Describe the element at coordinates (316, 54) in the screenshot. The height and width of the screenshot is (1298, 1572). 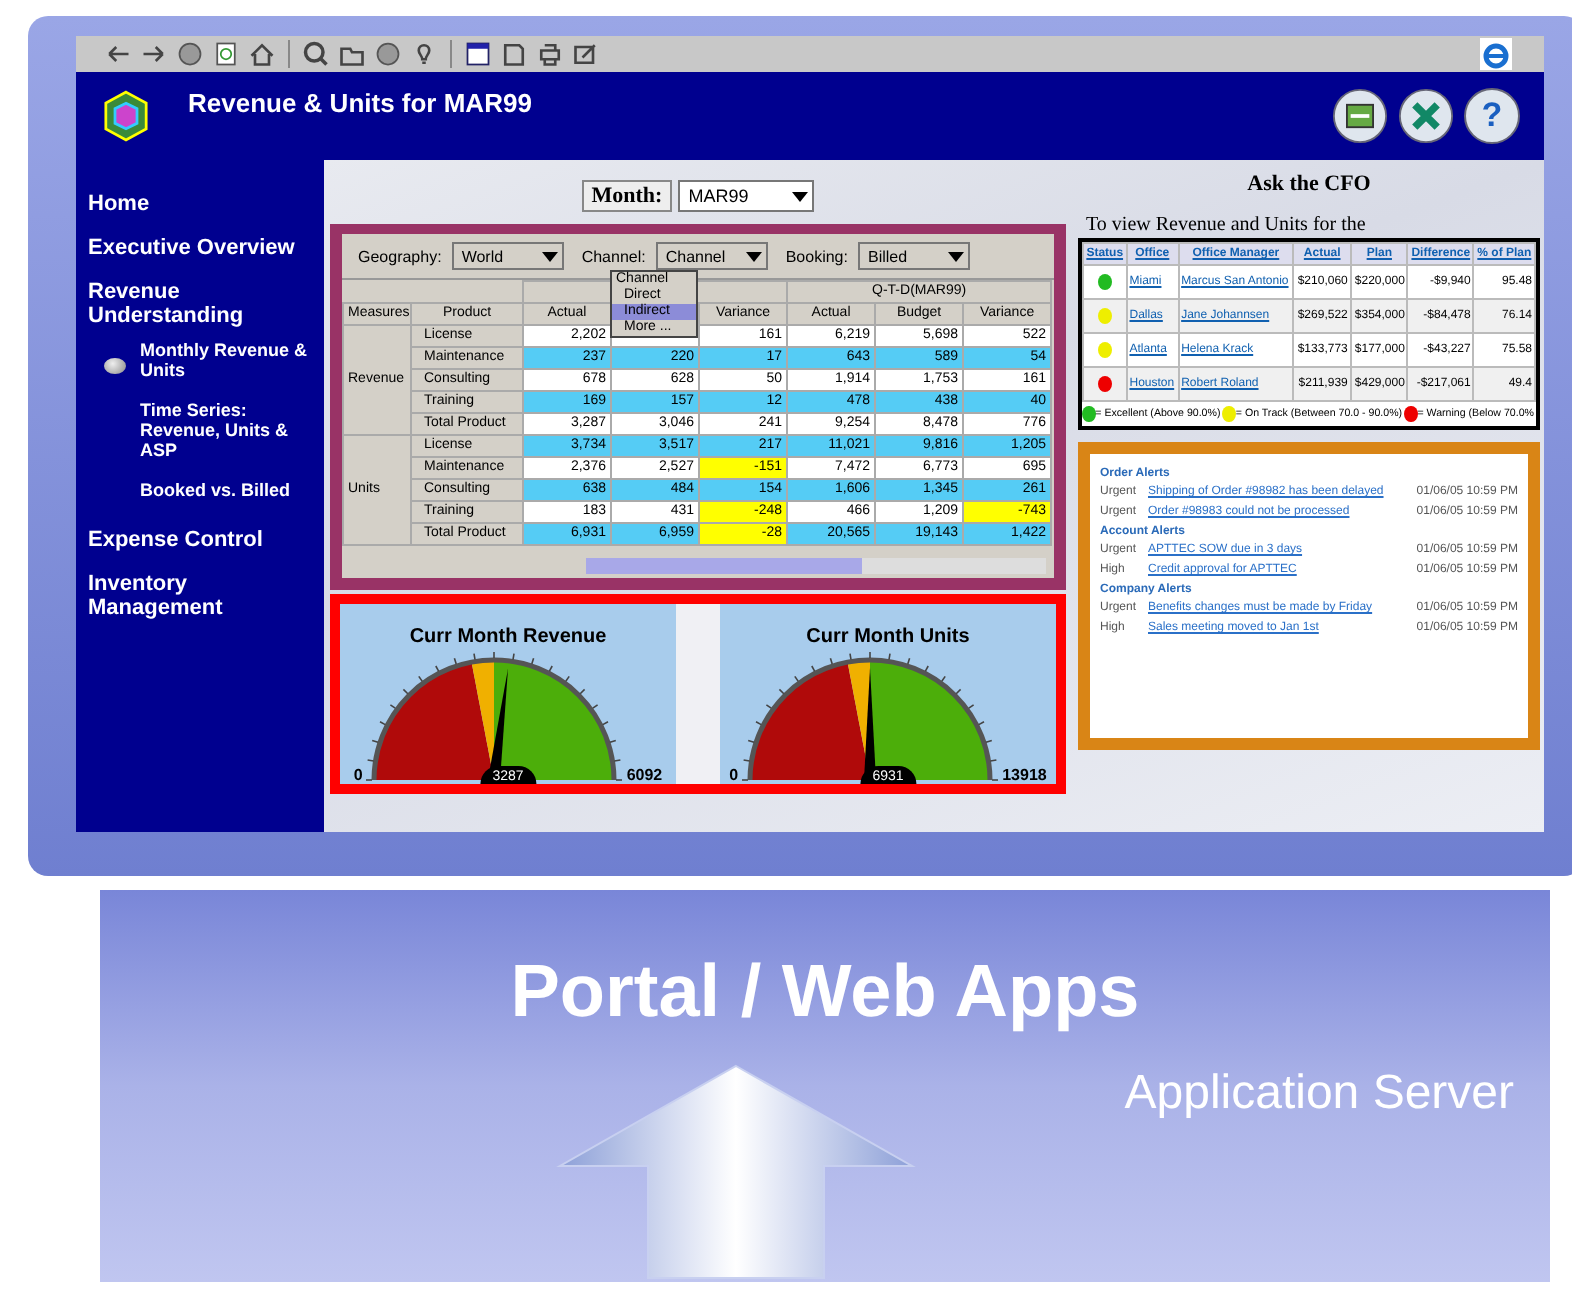
I see `search-icon` at that location.